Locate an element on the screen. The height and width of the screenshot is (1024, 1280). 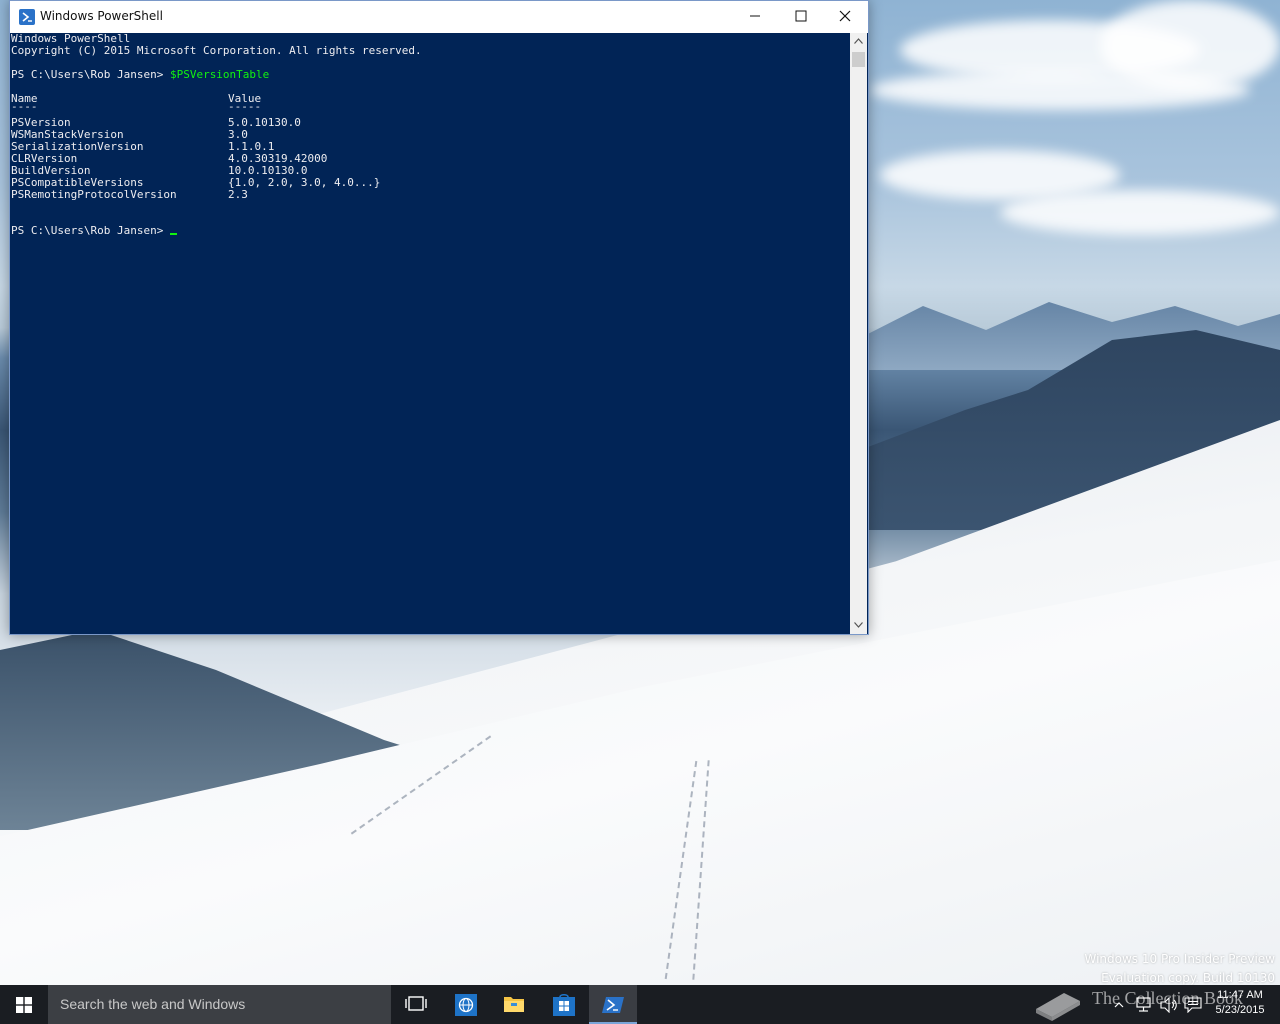
window-title: Windows PowerShell is located at coordinates (101, 16).